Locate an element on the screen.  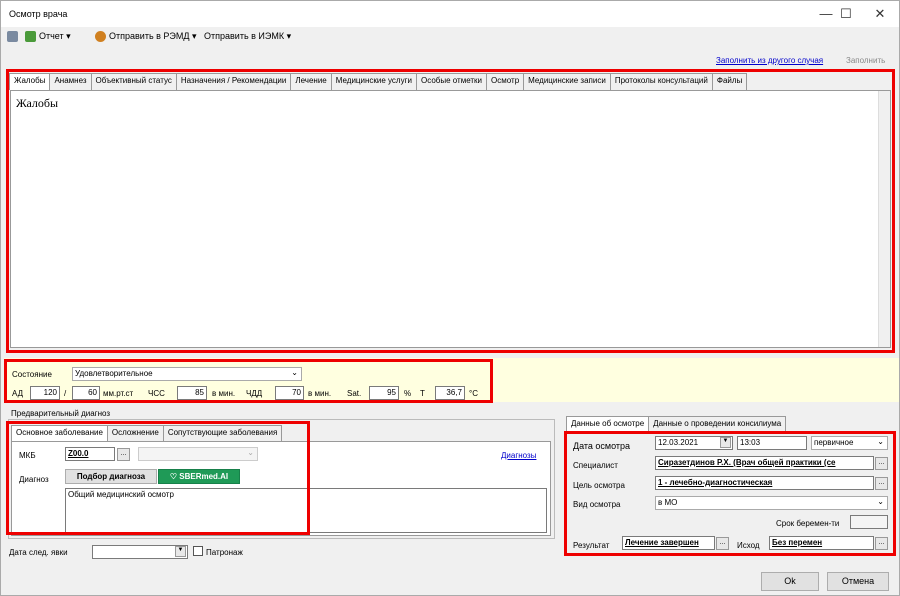
send-iemk-button: Отправить в ИЭМК ▾ is located at coordinates (247, 36).